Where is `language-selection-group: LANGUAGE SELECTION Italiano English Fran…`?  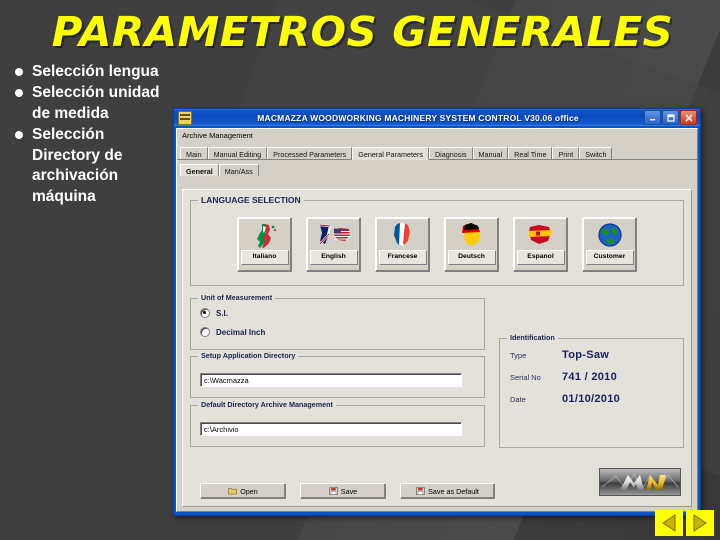 language-selection-group: LANGUAGE SELECTION Italiano English Fran… is located at coordinates (437, 240).